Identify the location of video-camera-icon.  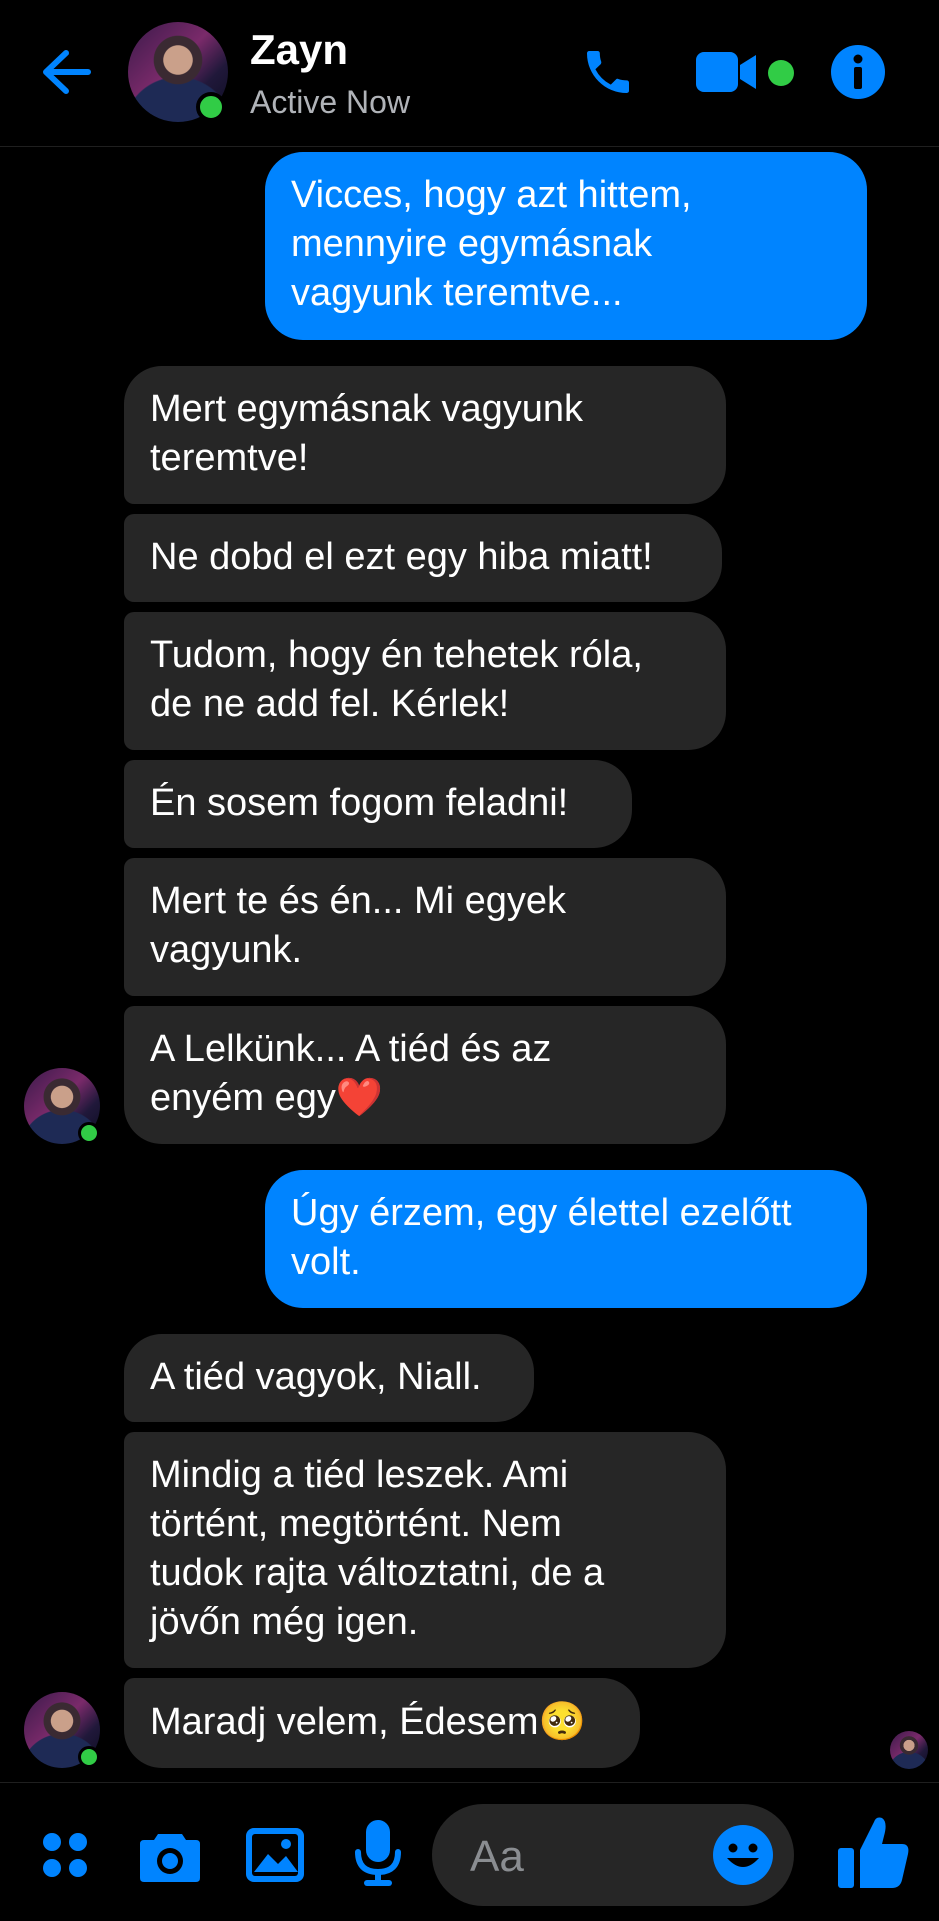
(727, 72).